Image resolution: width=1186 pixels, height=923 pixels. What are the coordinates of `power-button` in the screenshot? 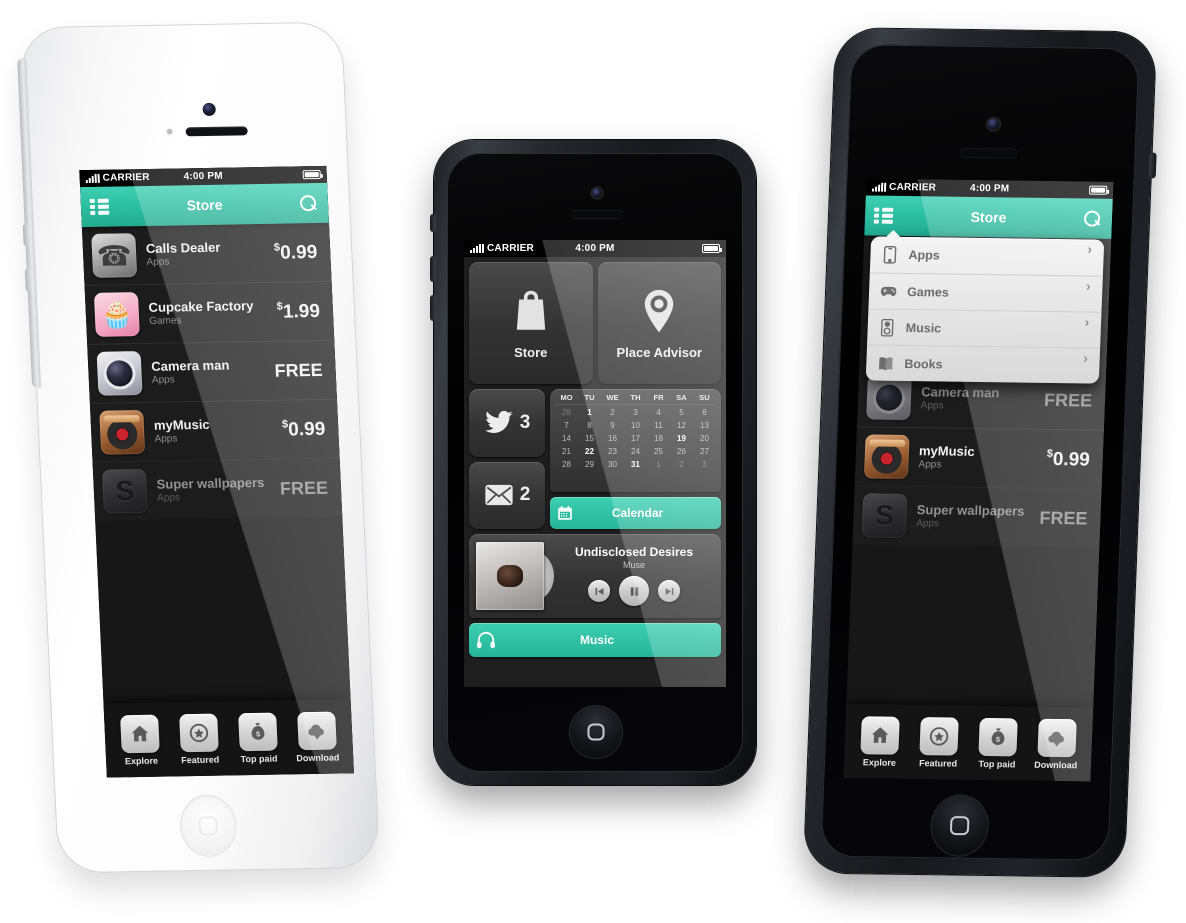 It's located at (1152, 165).